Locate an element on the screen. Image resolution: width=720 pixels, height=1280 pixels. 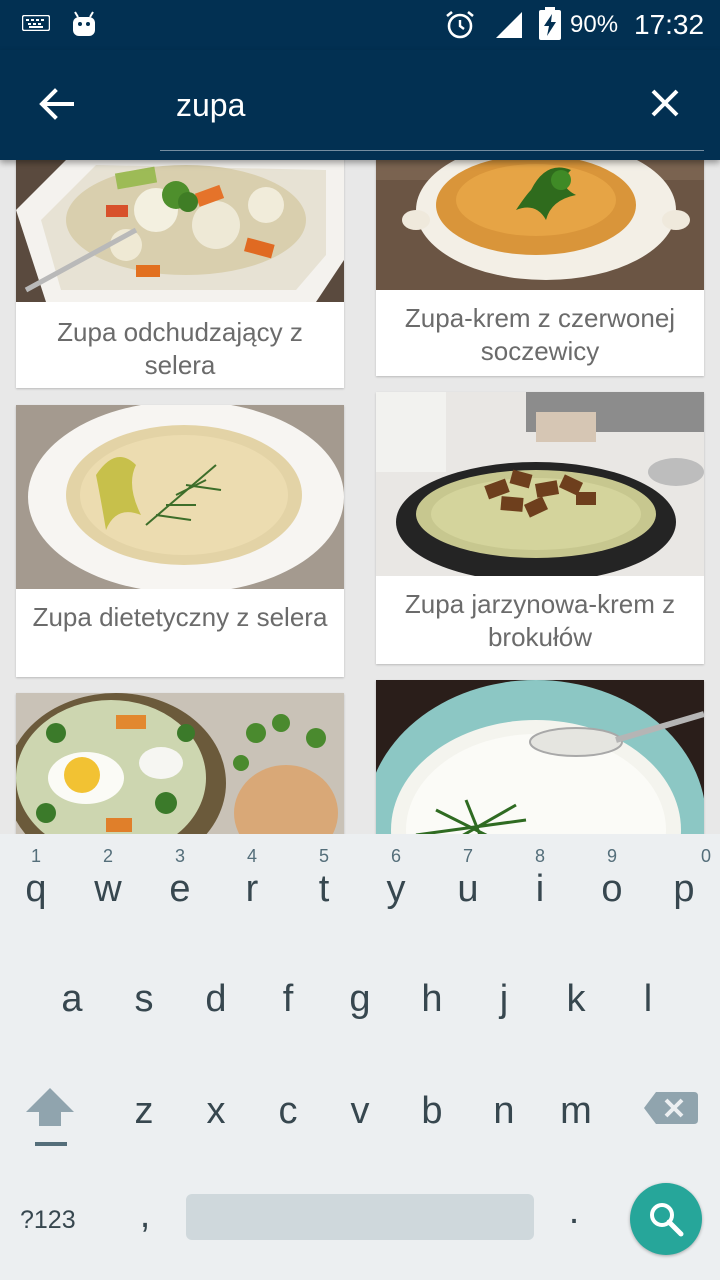
search-icon is located at coordinates (667, 1220).